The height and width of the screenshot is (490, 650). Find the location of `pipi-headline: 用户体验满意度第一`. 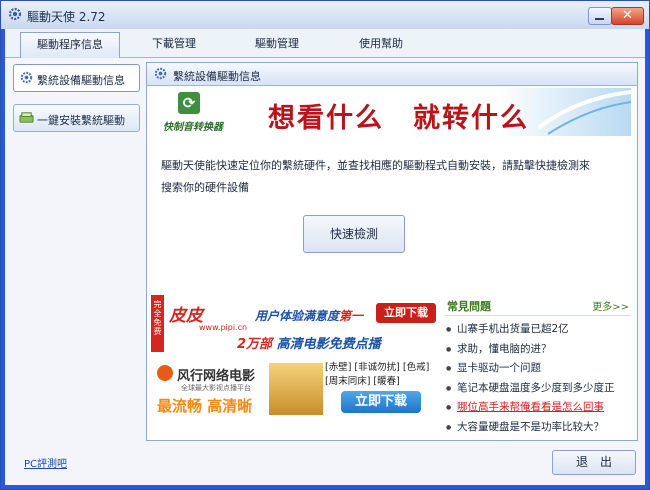

pipi-headline: 用户体验满意度第一 is located at coordinates (309, 315).